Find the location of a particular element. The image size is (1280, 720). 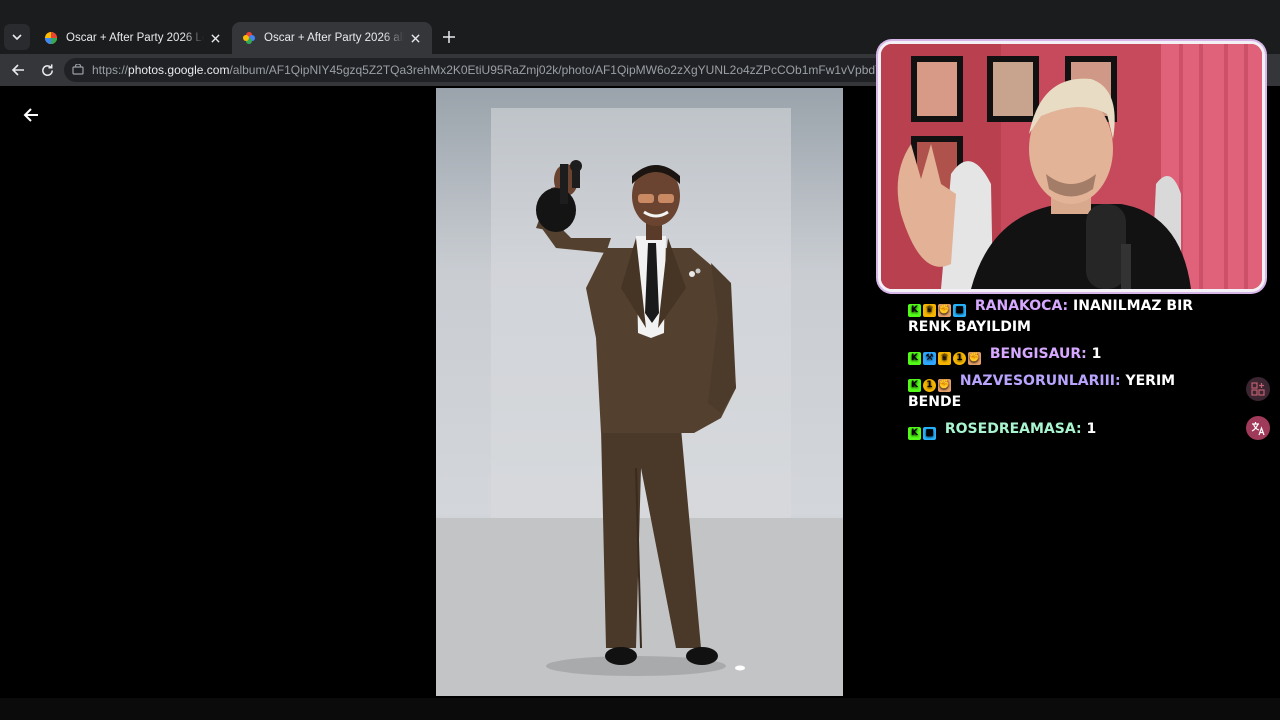

site-info-icon is located at coordinates (78, 70).